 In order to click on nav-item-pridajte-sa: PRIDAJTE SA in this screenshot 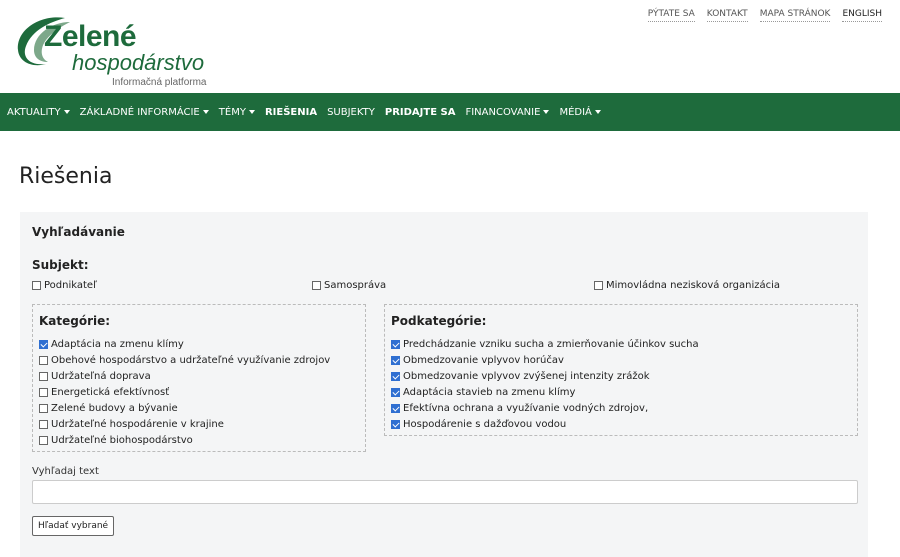, I will do `click(420, 112)`.